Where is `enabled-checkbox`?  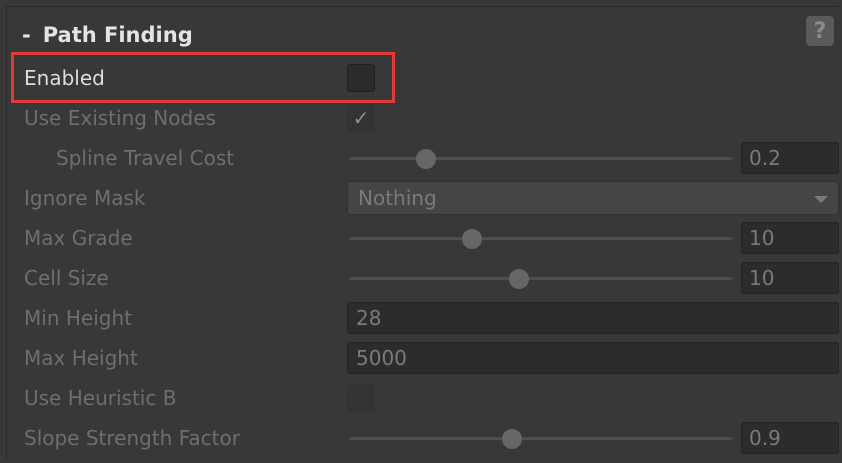
enabled-checkbox is located at coordinates (361, 78).